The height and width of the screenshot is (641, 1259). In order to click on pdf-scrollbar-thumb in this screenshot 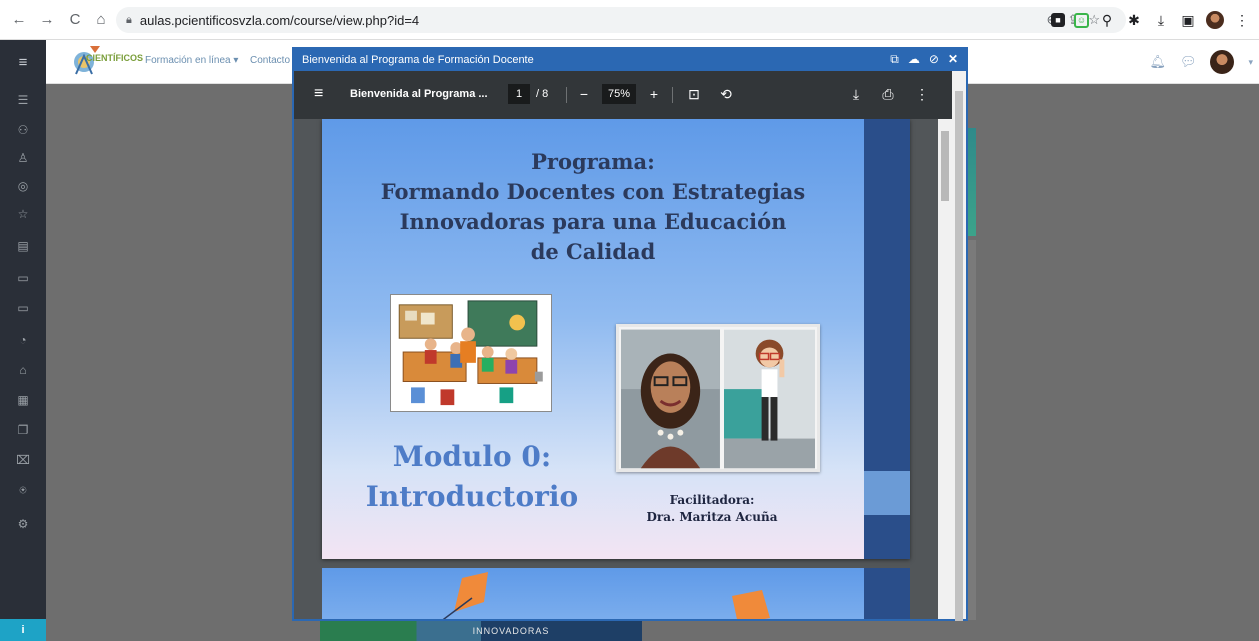, I will do `click(945, 166)`.